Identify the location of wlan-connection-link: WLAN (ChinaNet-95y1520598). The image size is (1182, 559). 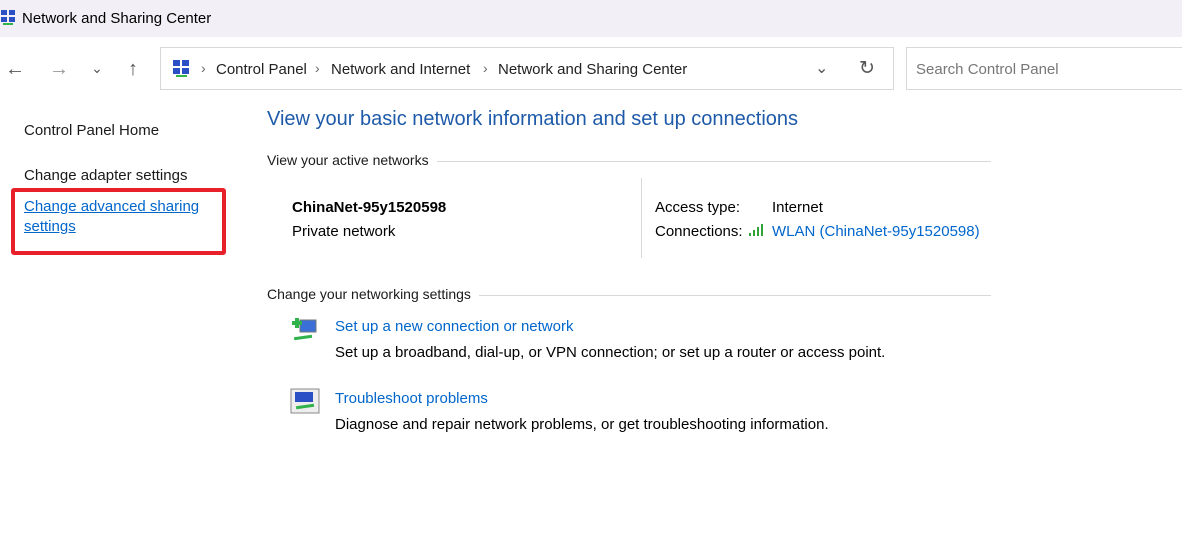
(876, 231).